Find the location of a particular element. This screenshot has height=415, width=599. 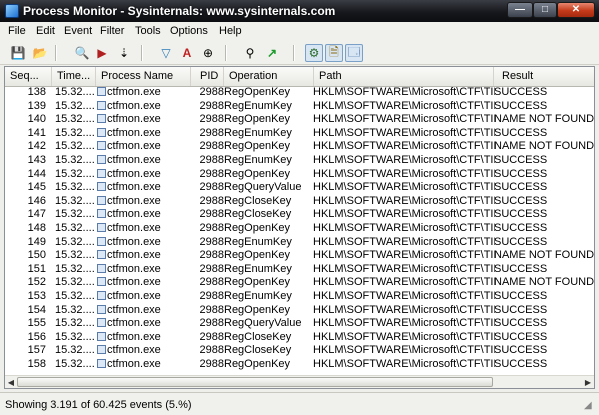

target-icon: ⊕ is located at coordinates (208, 53).